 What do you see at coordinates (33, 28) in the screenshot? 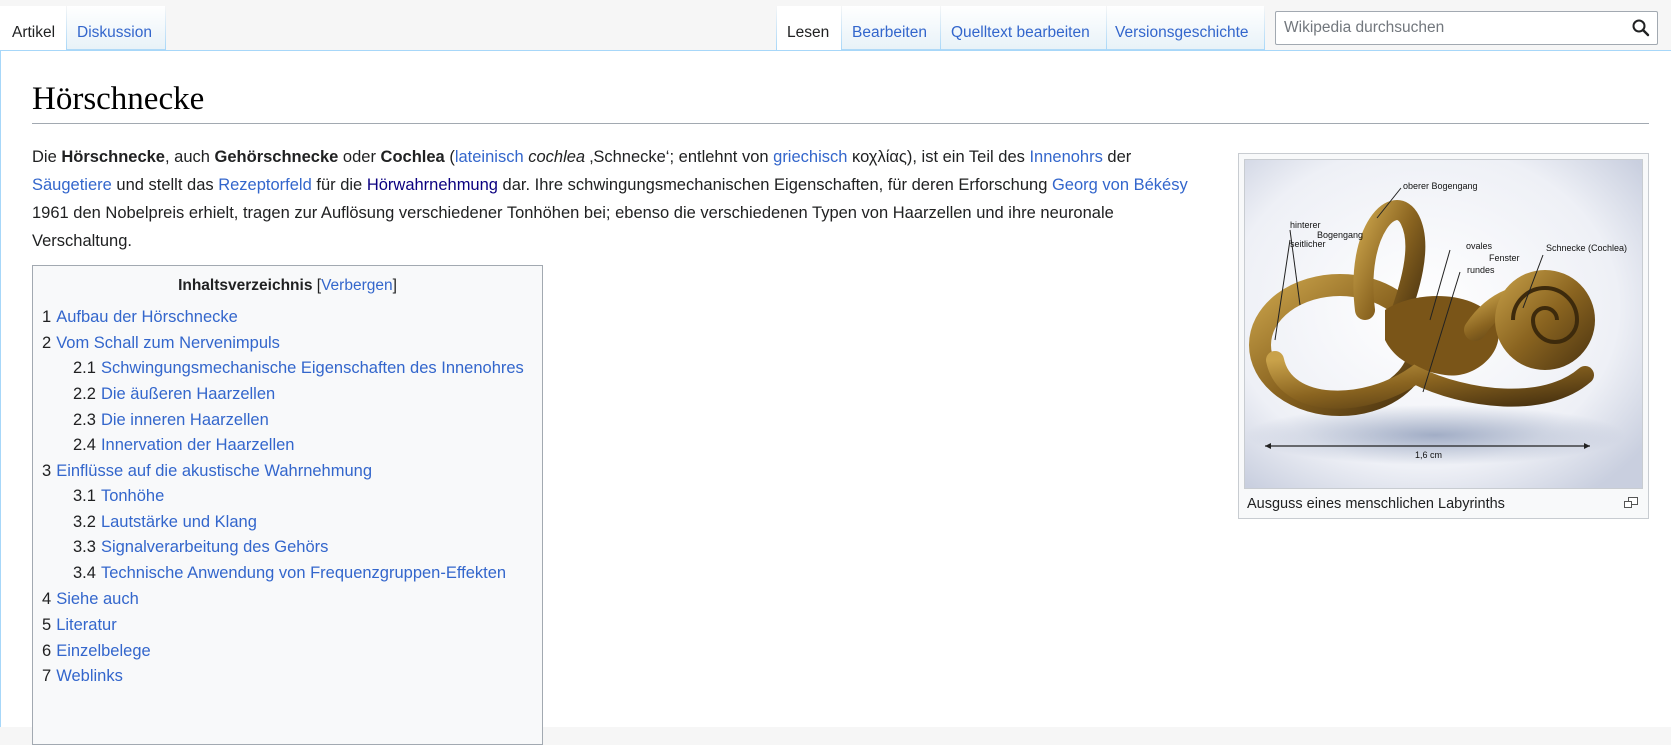
I see `tab-artikel: Artikel` at bounding box center [33, 28].